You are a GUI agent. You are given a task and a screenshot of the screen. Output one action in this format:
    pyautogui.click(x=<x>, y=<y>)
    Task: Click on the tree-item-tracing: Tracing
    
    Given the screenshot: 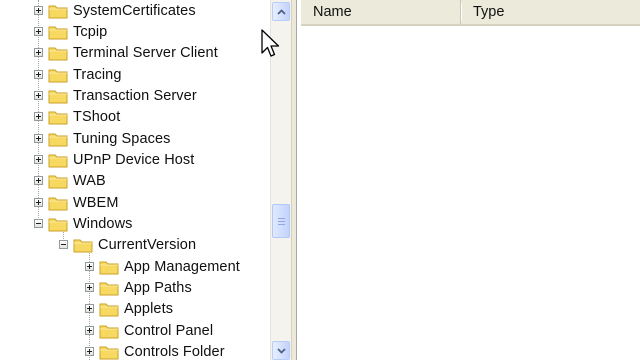 What is the action you would take?
    pyautogui.click(x=78, y=74)
    